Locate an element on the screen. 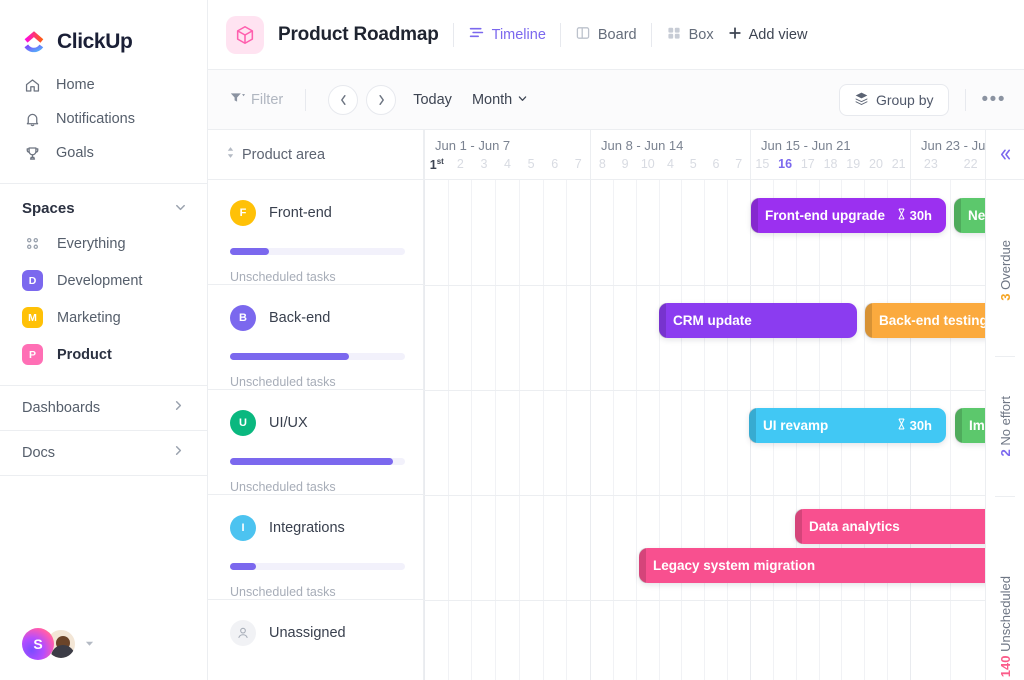  day-cell: 15 is located at coordinates (762, 164).